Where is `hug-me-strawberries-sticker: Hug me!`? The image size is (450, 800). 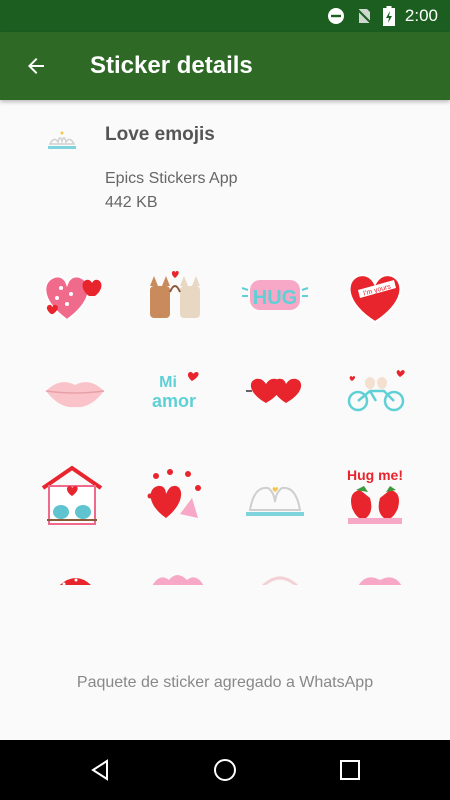 hug-me-strawberries-sticker: Hug me! is located at coordinates (375, 497).